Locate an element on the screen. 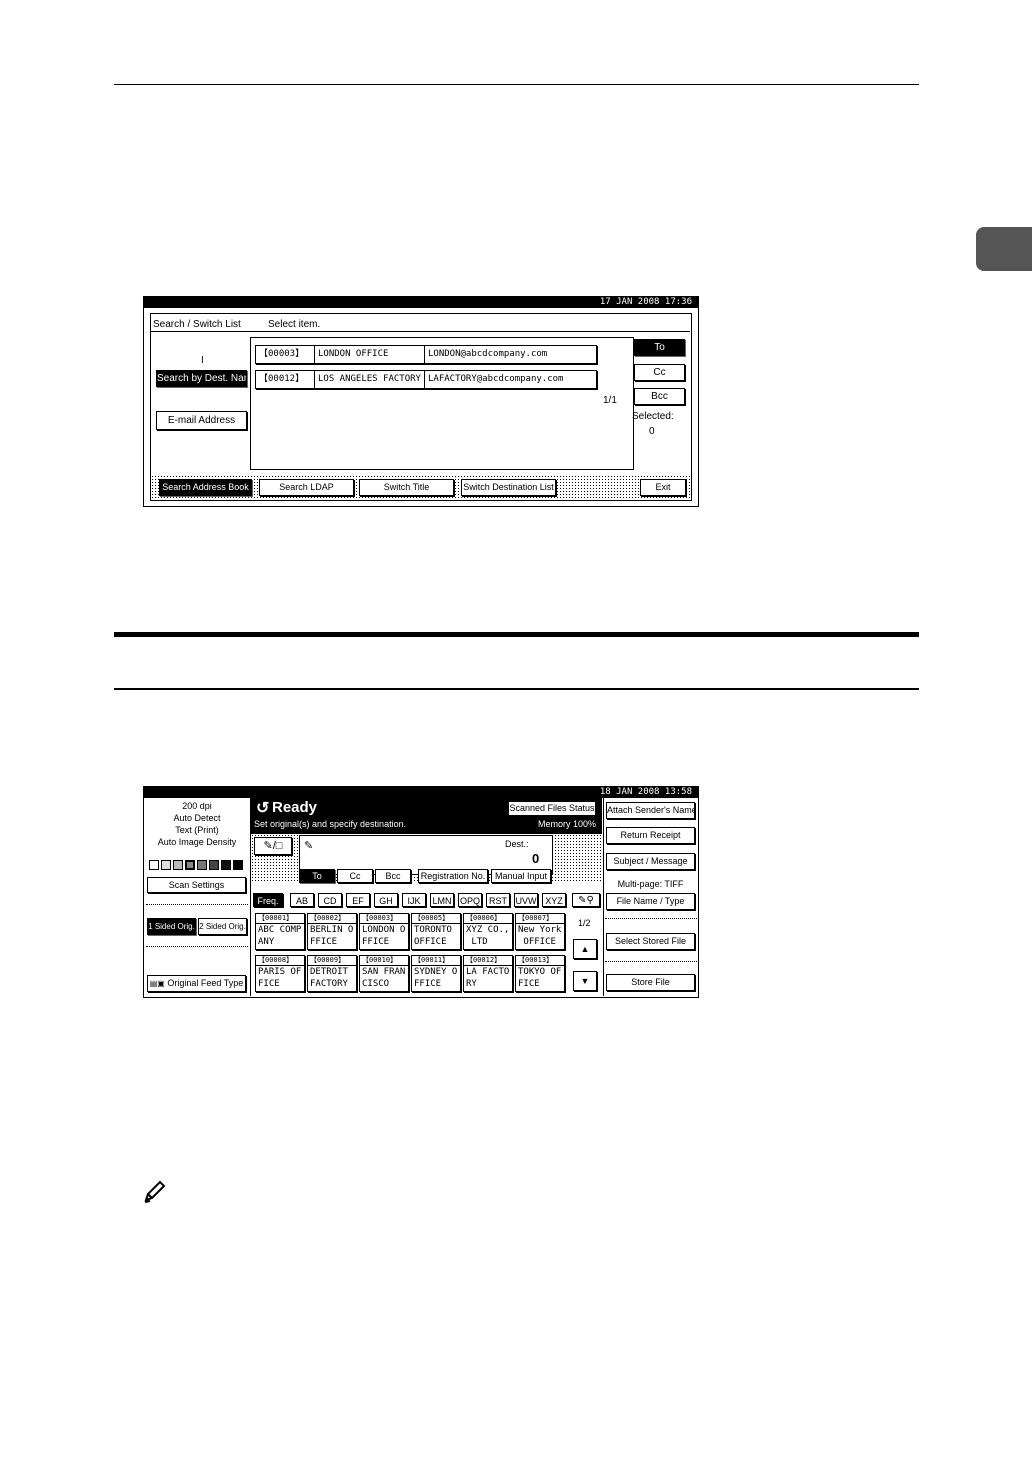 The width and height of the screenshot is (1032, 1458). list-item: 【00003】 LONDON O FFICE is located at coordinates (384, 931).